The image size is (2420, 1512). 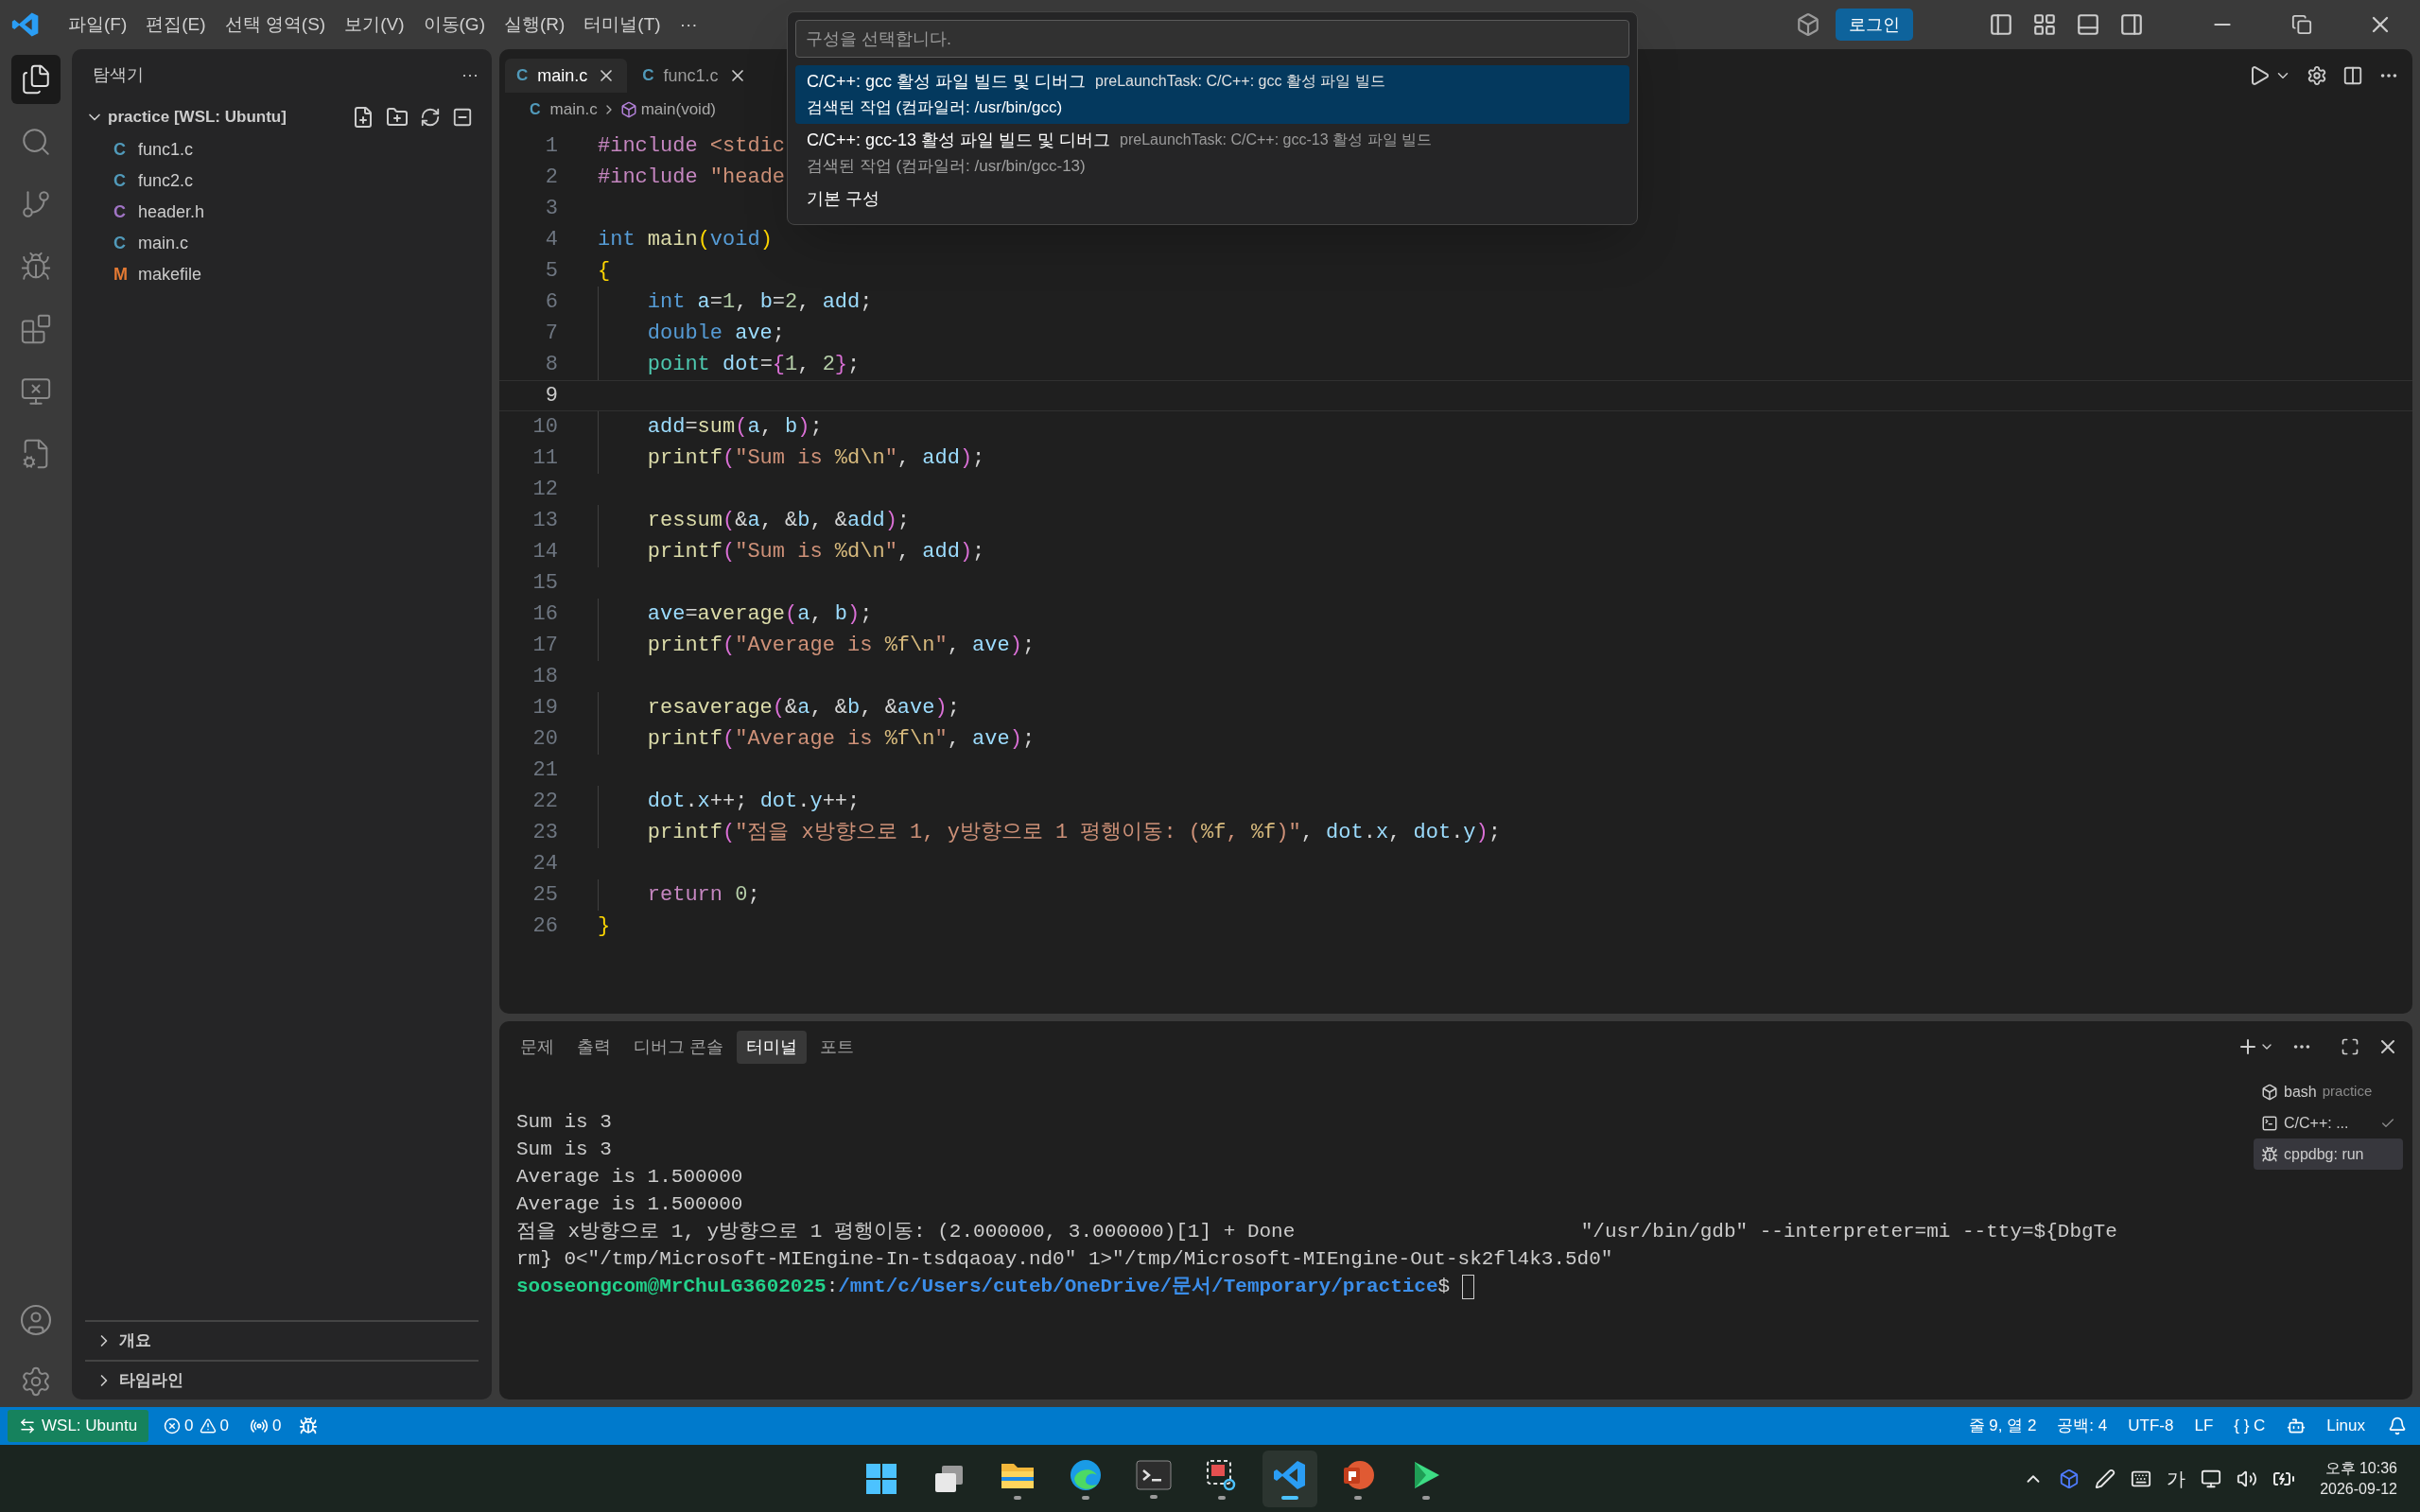 I want to click on new-folder-icon, so click(x=398, y=117).